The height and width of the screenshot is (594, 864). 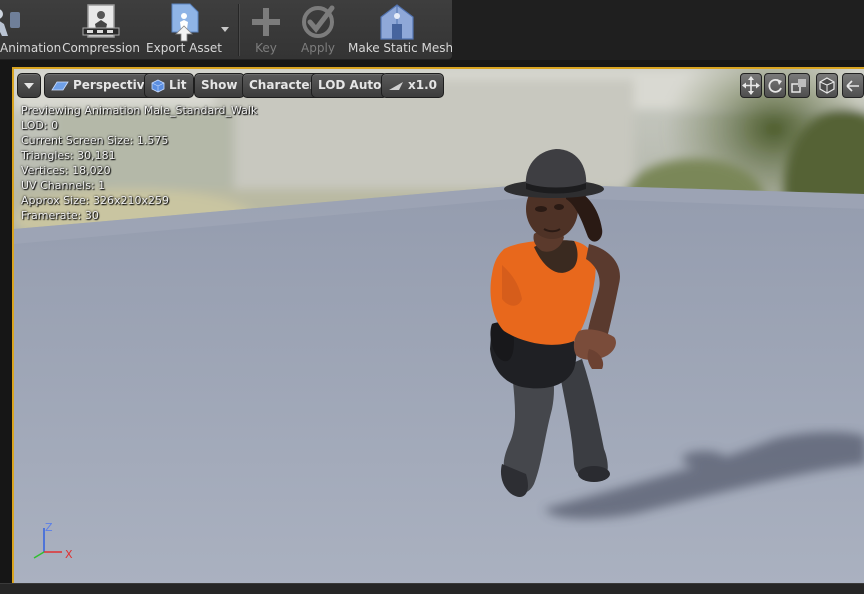 I want to click on chevron-down-icon, so click(x=29, y=85).